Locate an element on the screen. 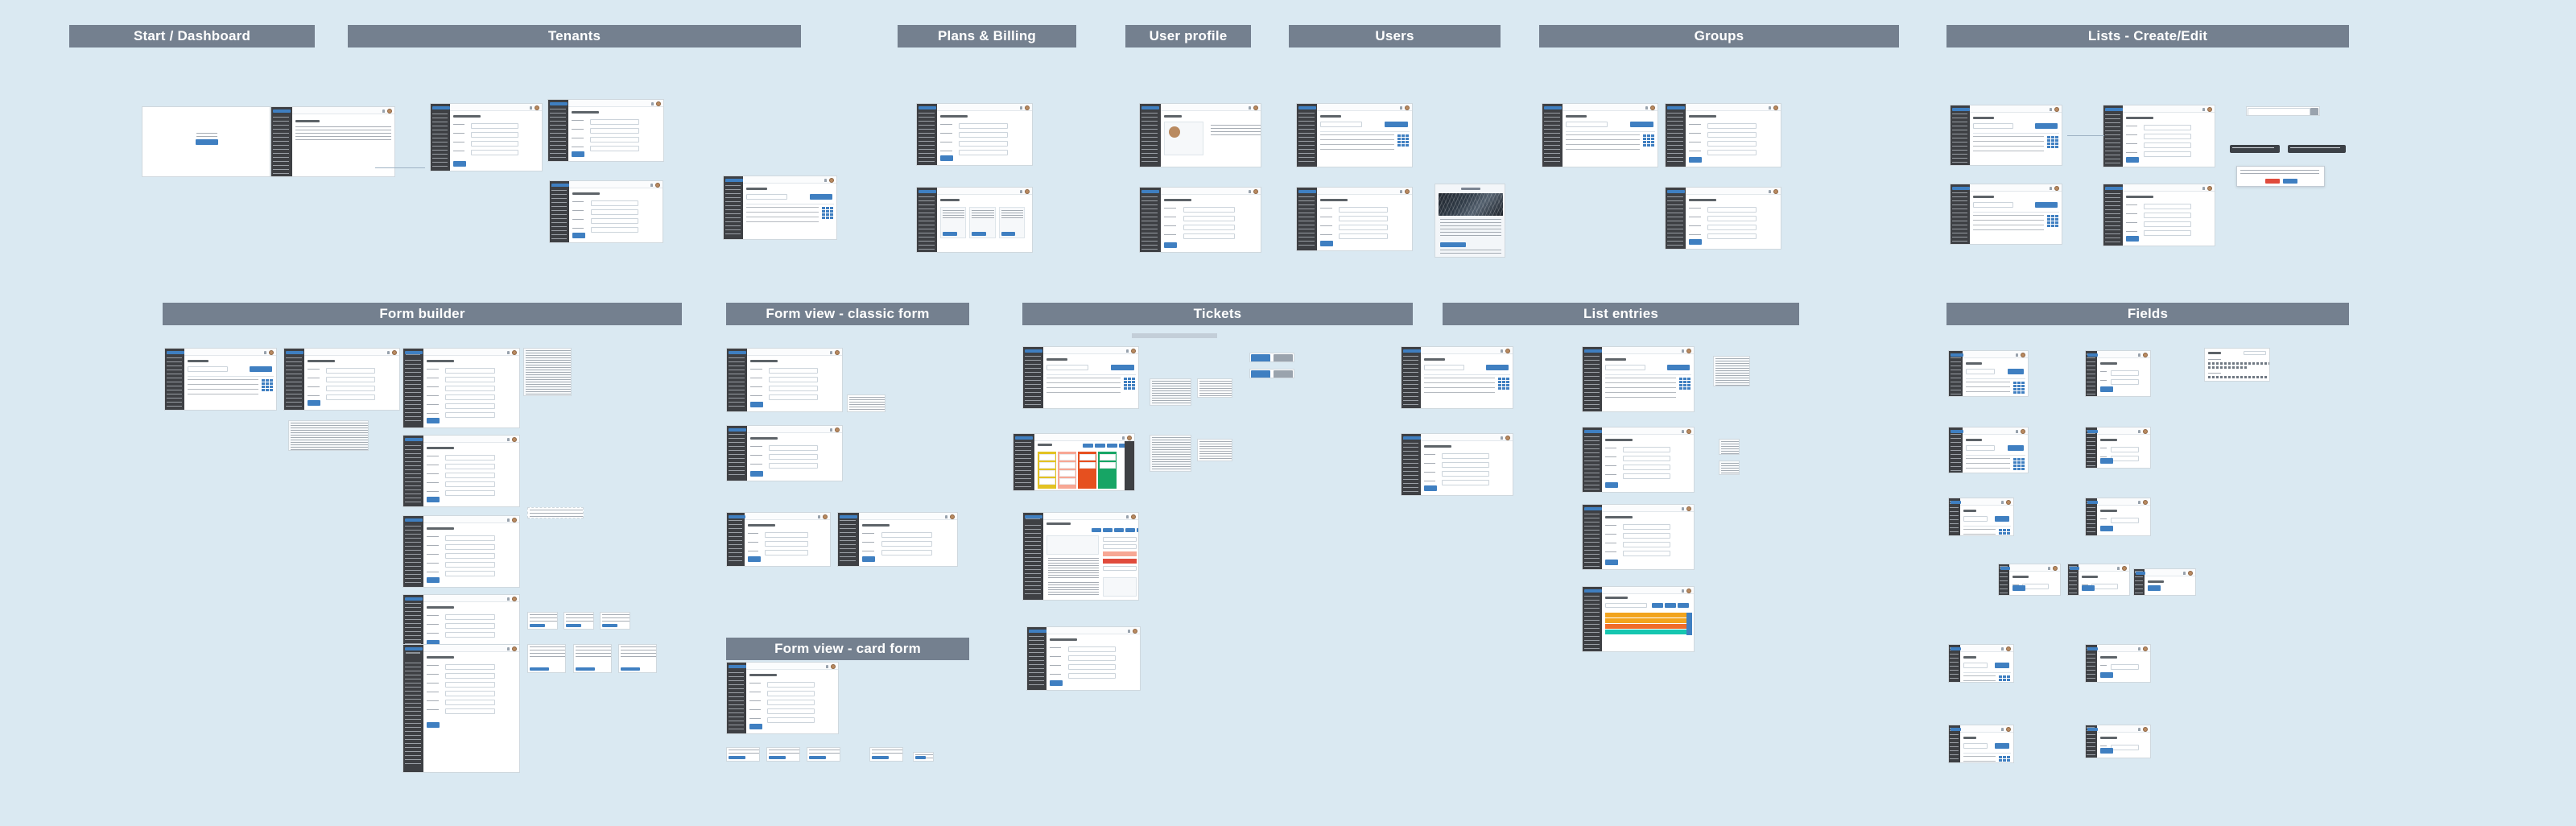  row-action-buttons is located at coordinates (2052, 221).